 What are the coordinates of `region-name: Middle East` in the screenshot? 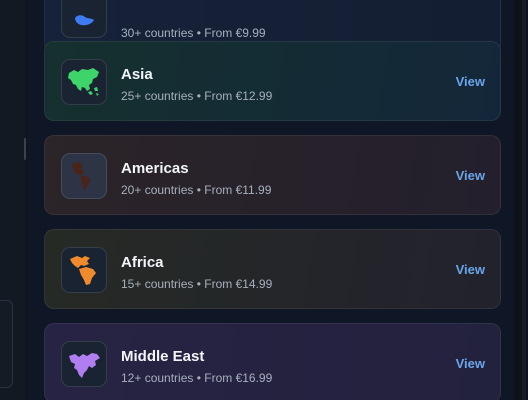 It's located at (163, 356).